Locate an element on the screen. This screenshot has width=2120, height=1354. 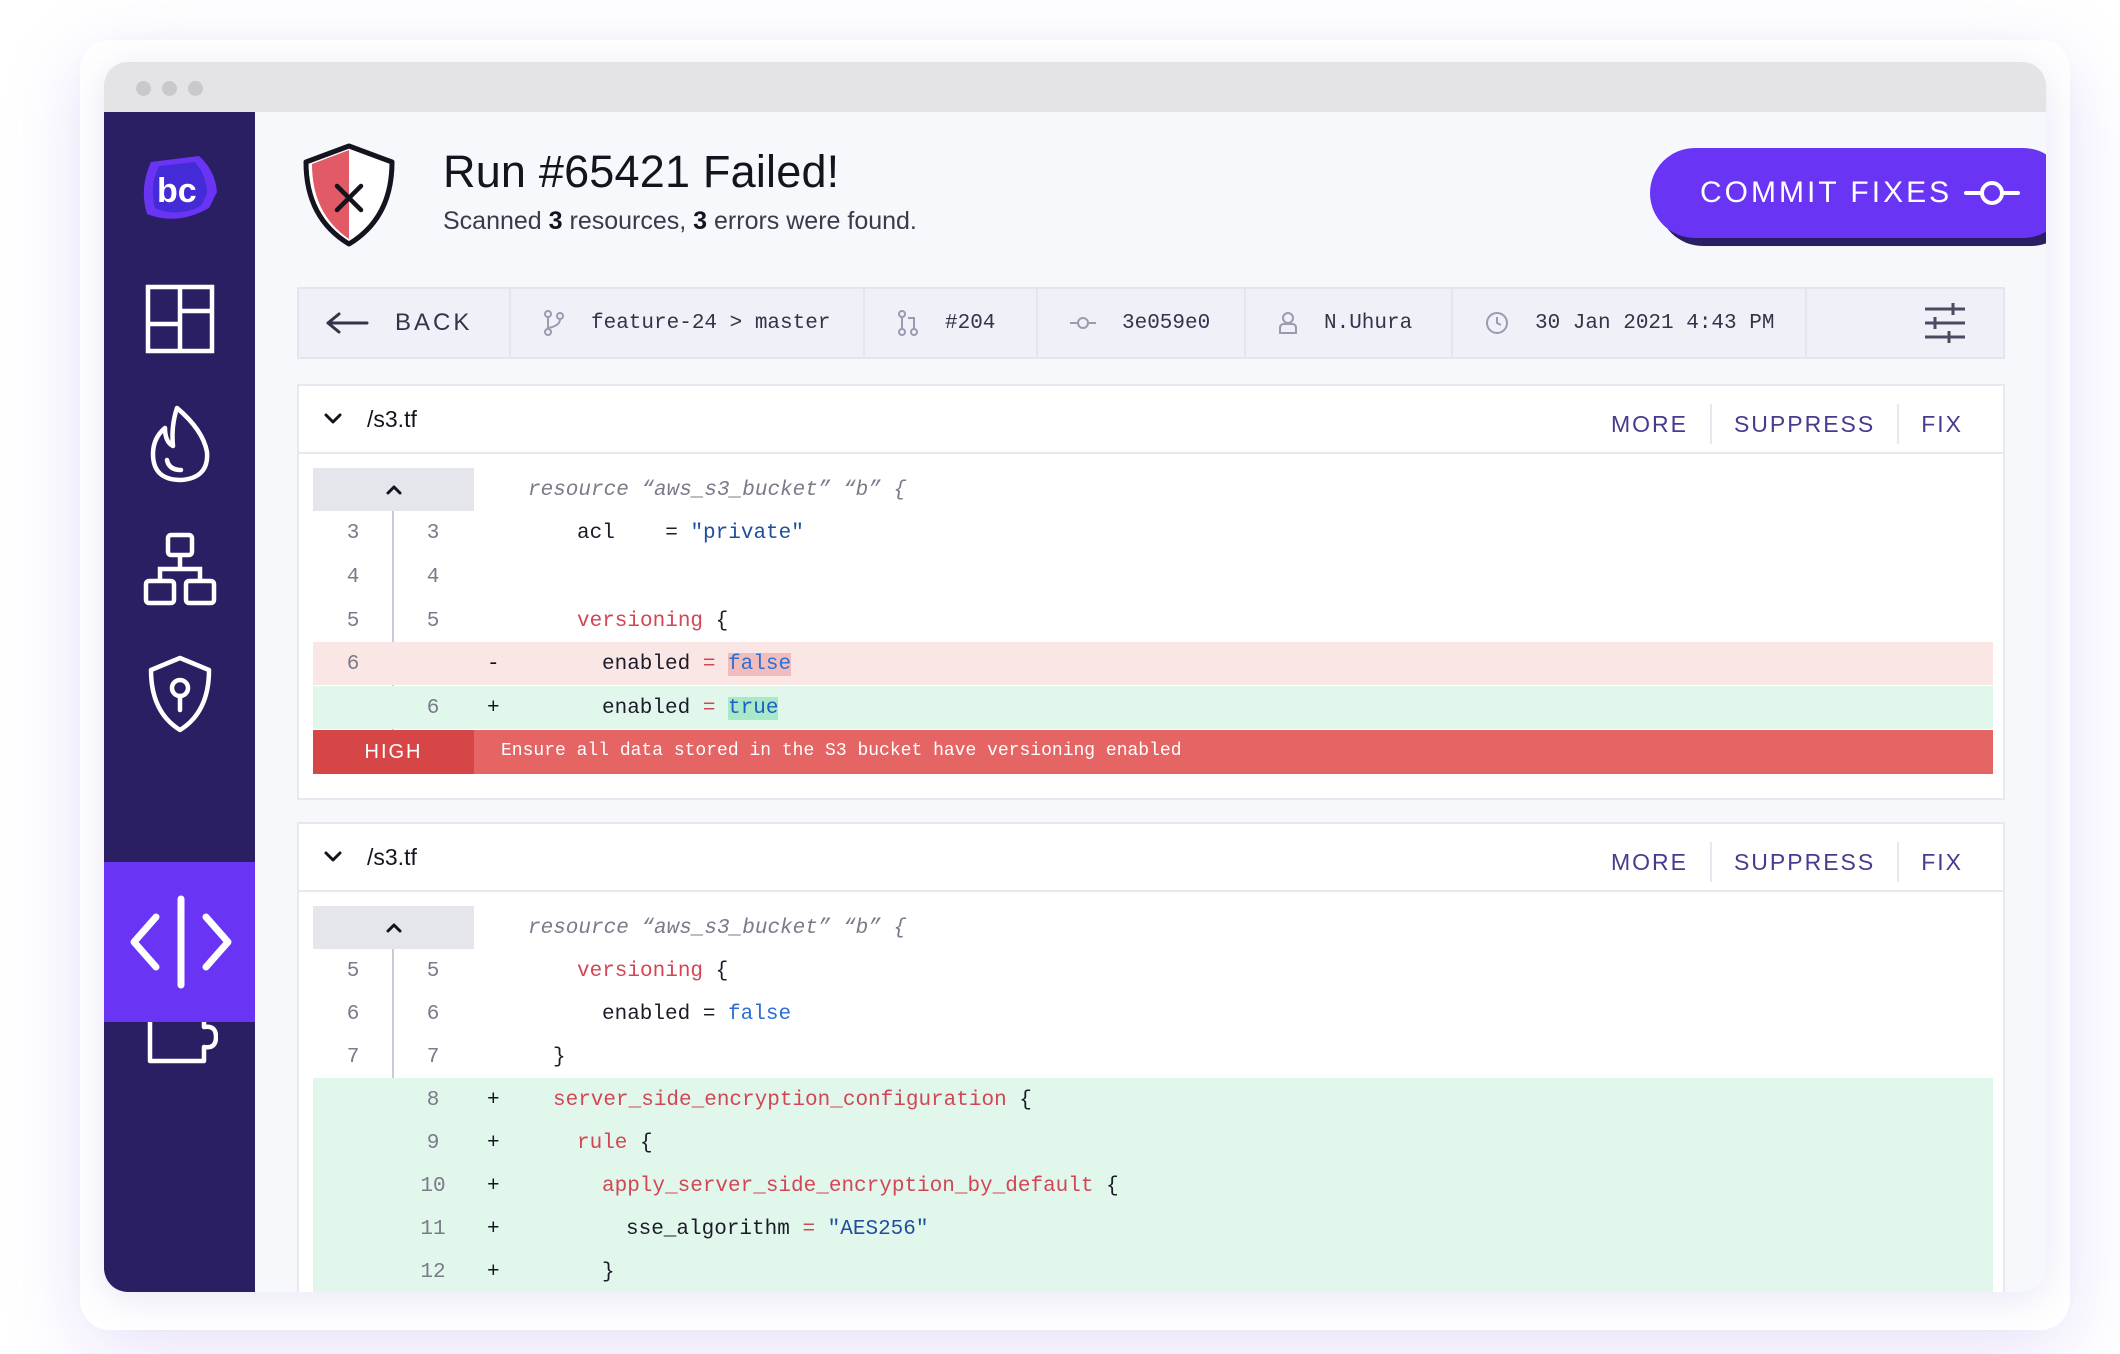
code-text: acl = "private" is located at coordinates (690, 533).